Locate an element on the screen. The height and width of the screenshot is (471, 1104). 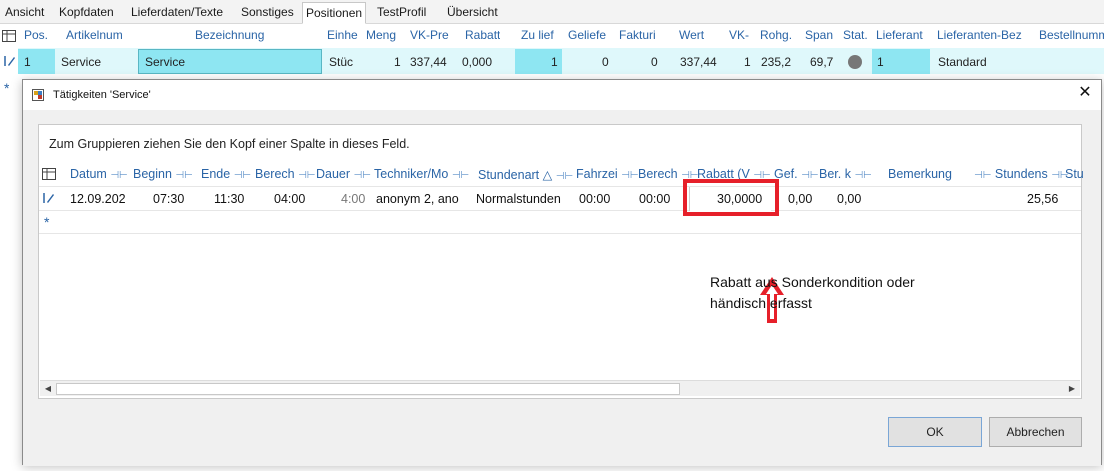
cell-fahrzeit: 00:00 is located at coordinates (594, 199).